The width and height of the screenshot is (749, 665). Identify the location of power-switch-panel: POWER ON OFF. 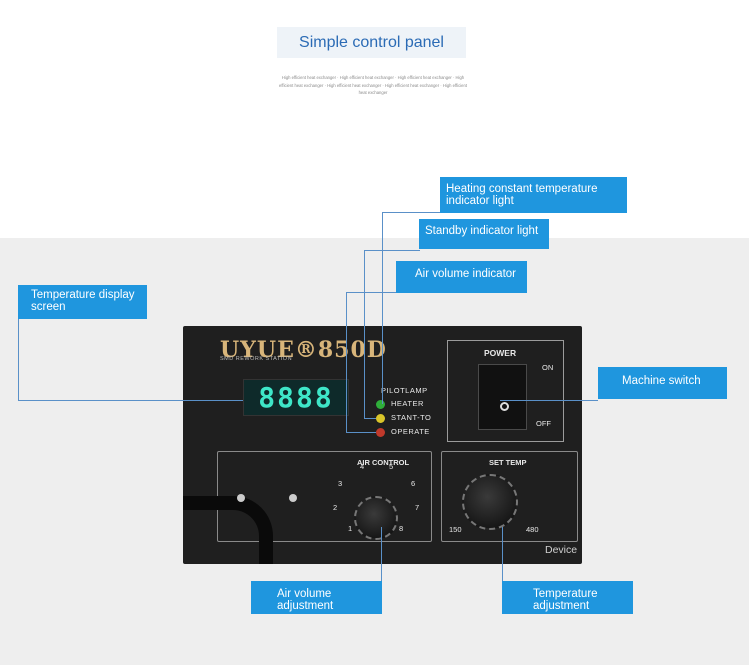
(505, 391).